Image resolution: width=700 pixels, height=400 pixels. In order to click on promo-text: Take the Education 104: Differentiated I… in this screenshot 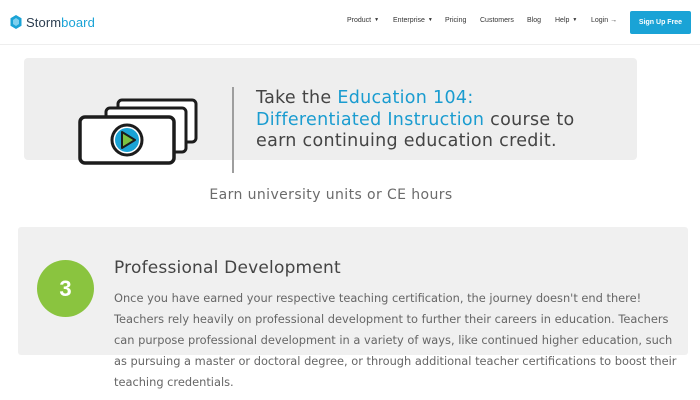, I will do `click(415, 119)`.